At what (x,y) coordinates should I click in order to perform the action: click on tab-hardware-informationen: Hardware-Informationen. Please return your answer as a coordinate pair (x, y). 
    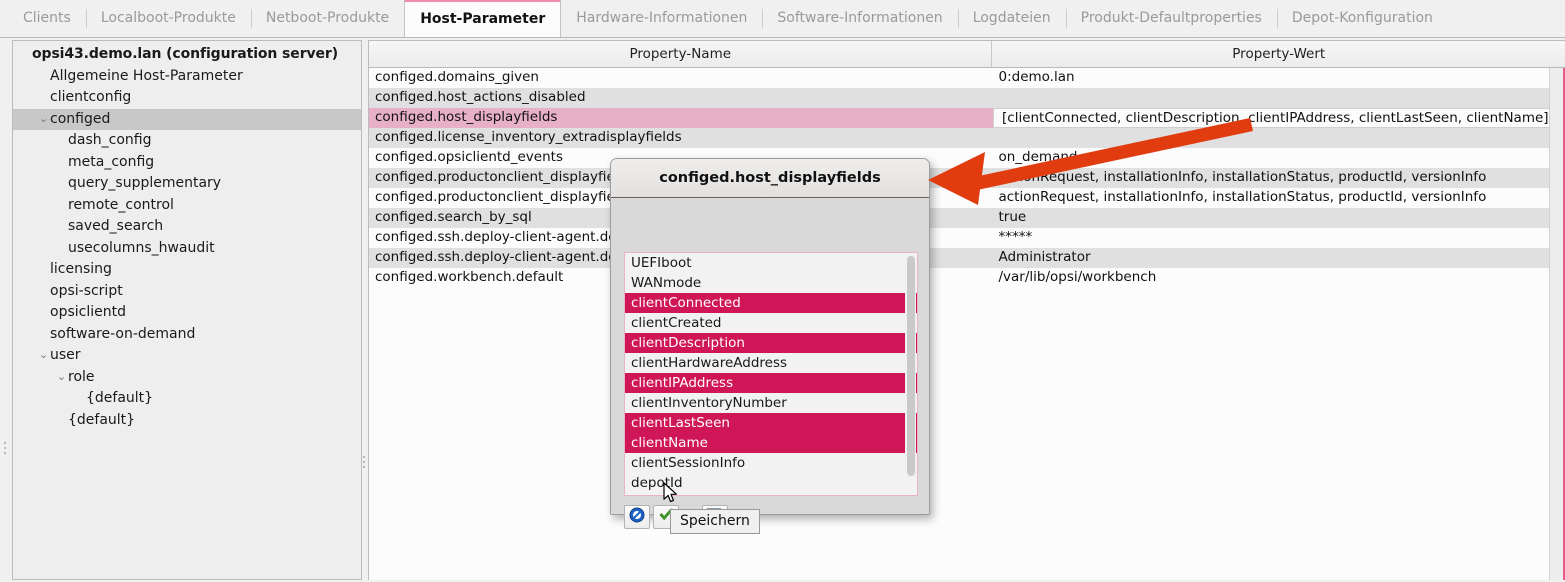
    Looking at the image, I should click on (661, 18).